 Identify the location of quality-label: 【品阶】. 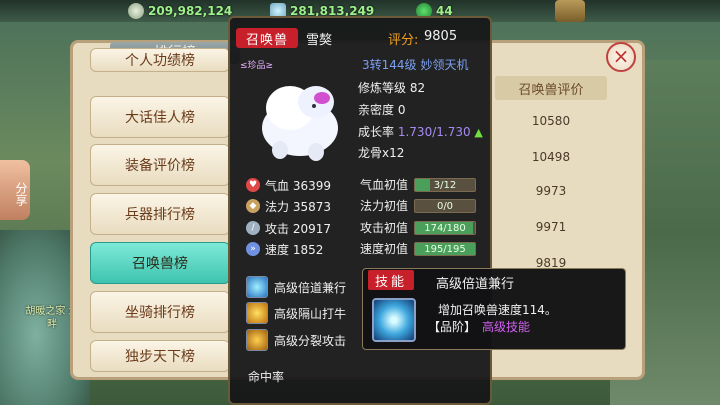
(452, 327).